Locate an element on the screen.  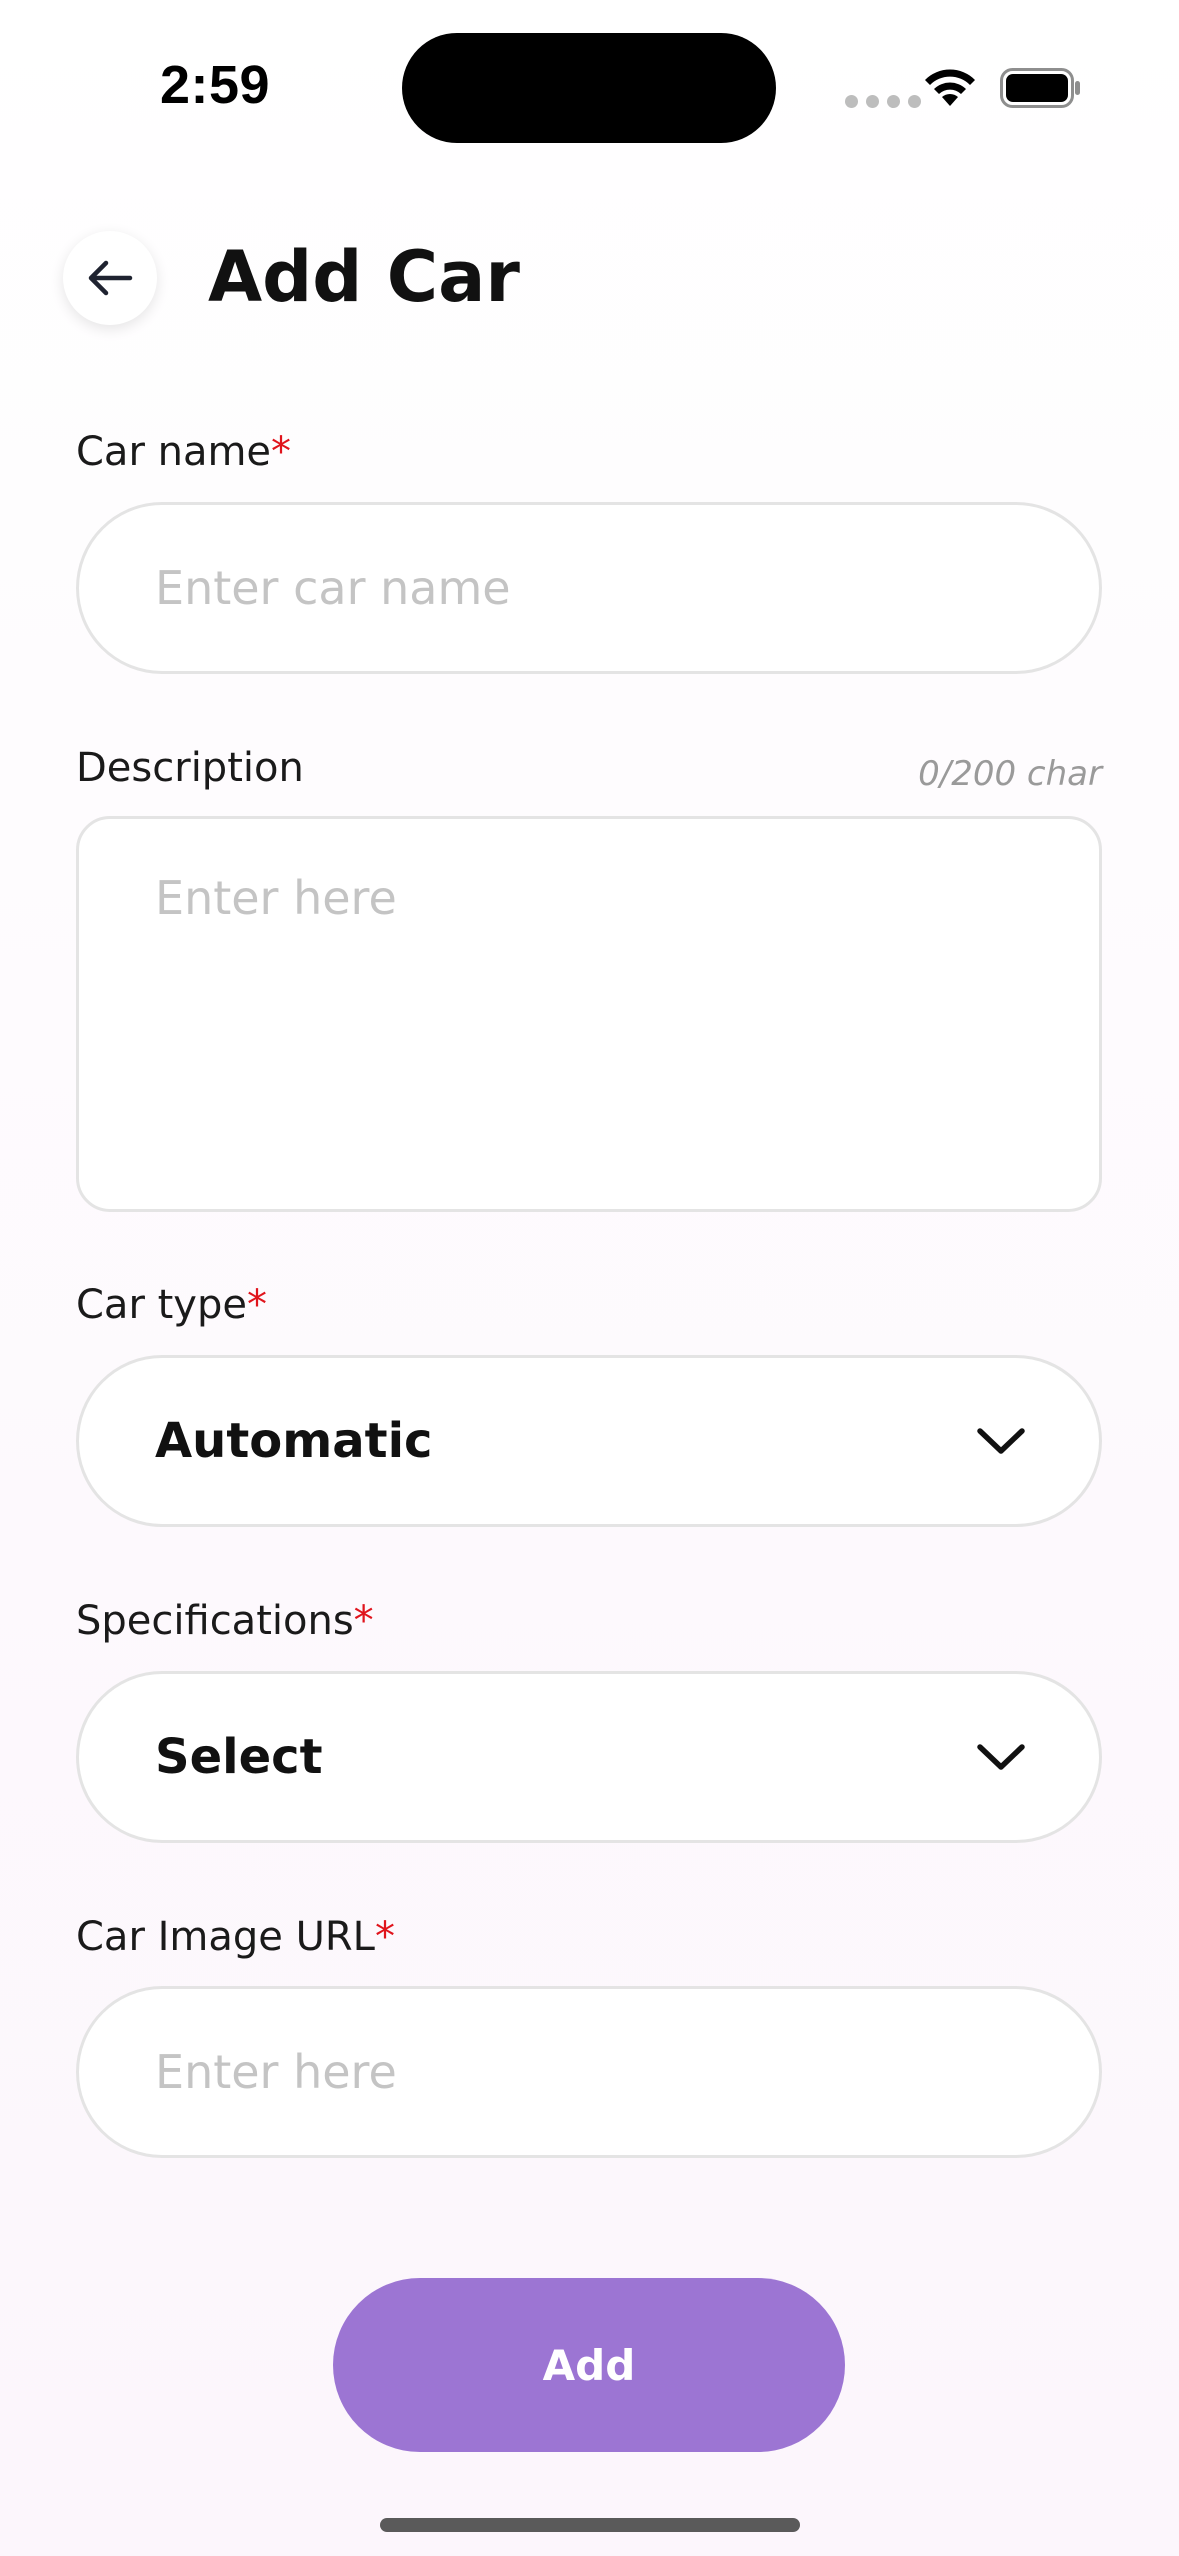
image-url-field is located at coordinates (589, 2072).